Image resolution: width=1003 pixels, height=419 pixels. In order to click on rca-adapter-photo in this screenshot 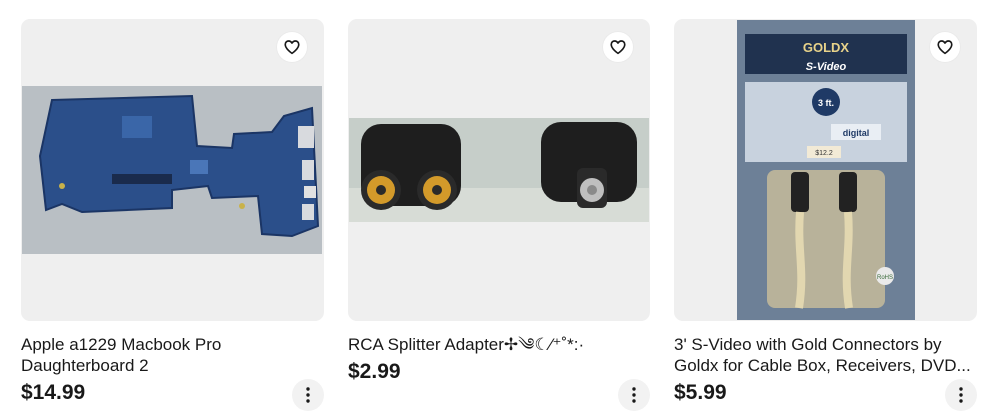, I will do `click(499, 170)`.